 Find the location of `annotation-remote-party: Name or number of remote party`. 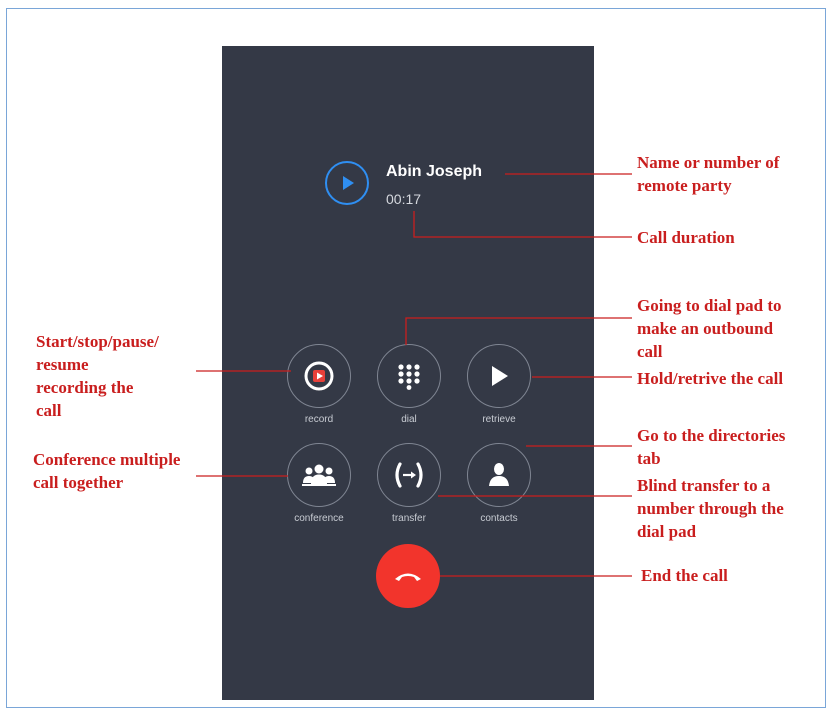

annotation-remote-party: Name or number of remote party is located at coordinates (708, 174).